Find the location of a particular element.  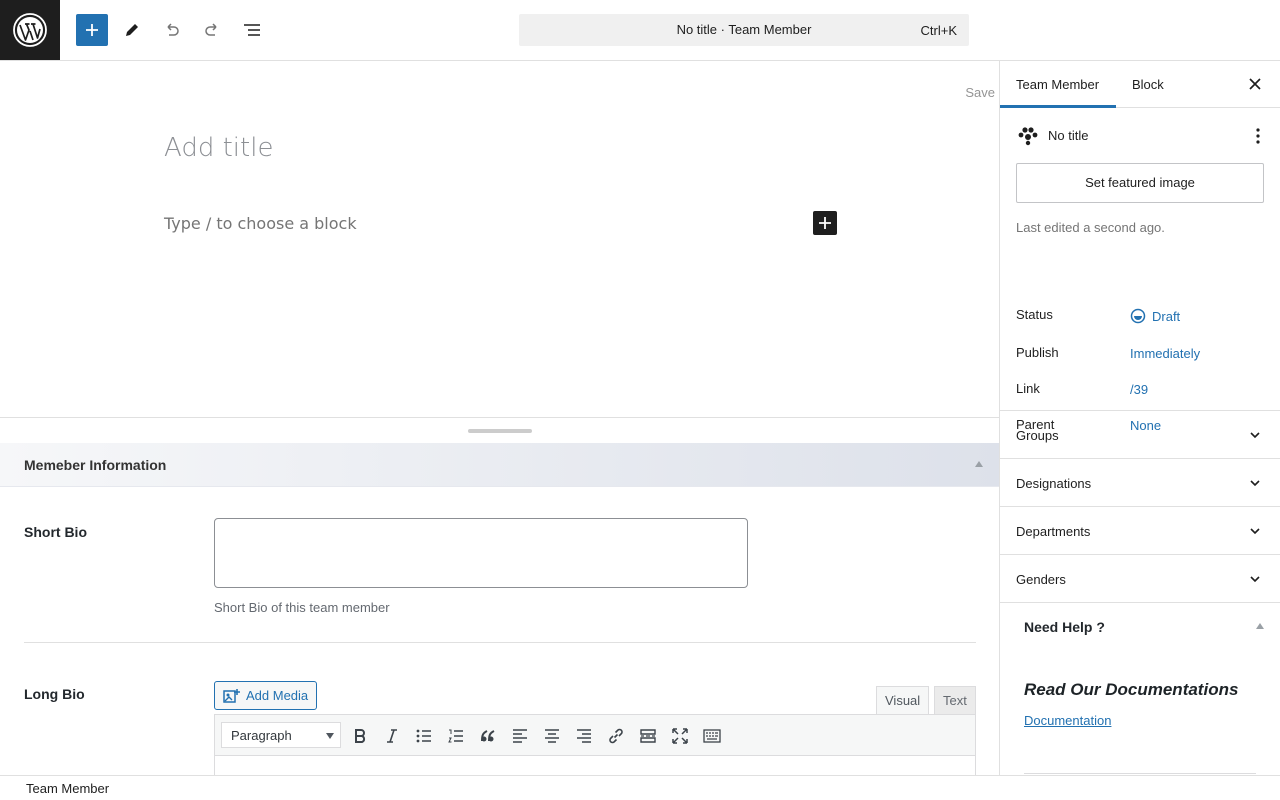

keyboard-shortcut: Ctrl+K is located at coordinates (938, 30).